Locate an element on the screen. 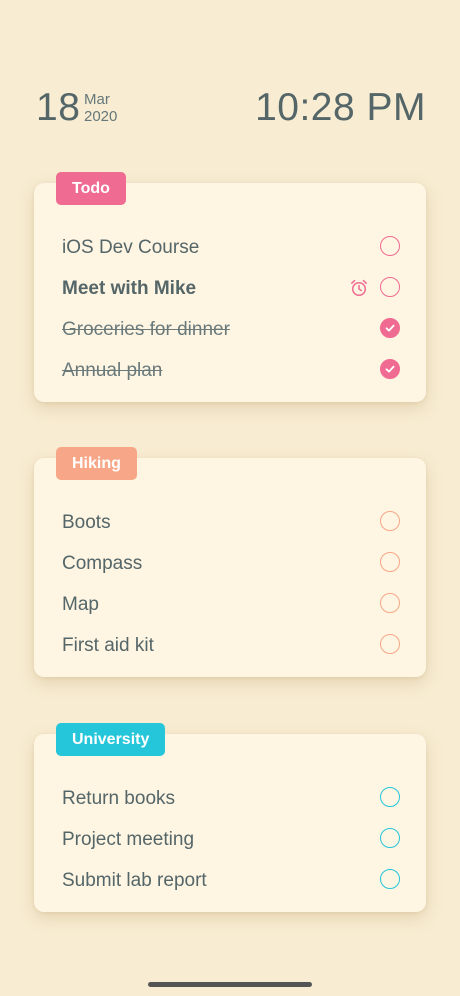  list-item: Map is located at coordinates (231, 605).